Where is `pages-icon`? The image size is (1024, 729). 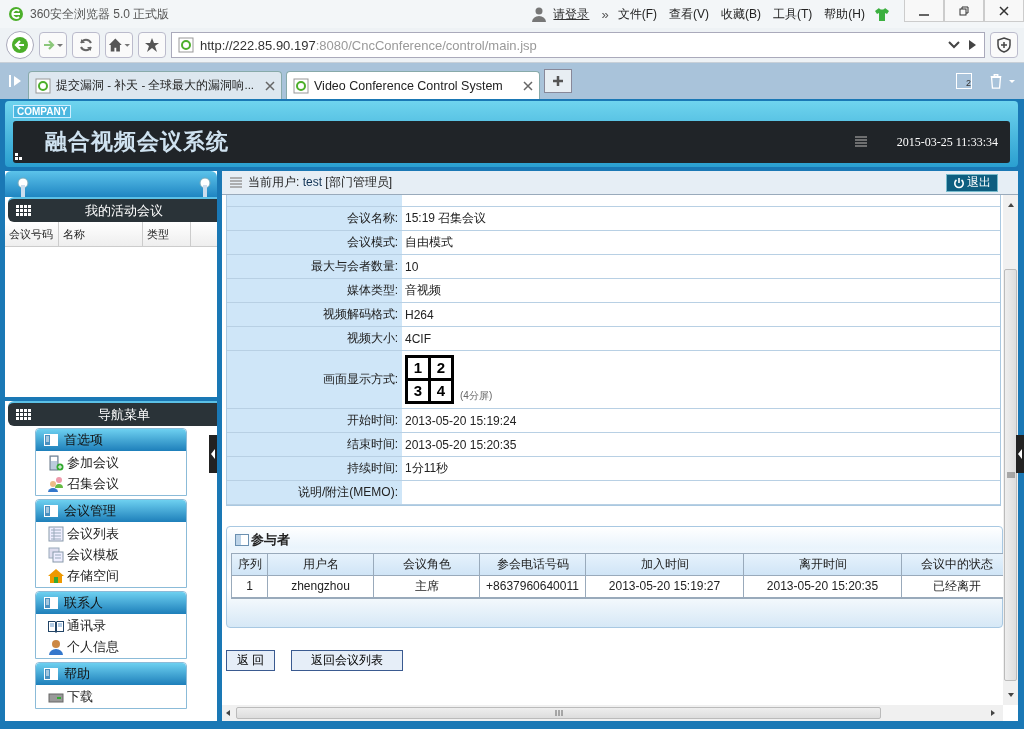 pages-icon is located at coordinates (56, 554).